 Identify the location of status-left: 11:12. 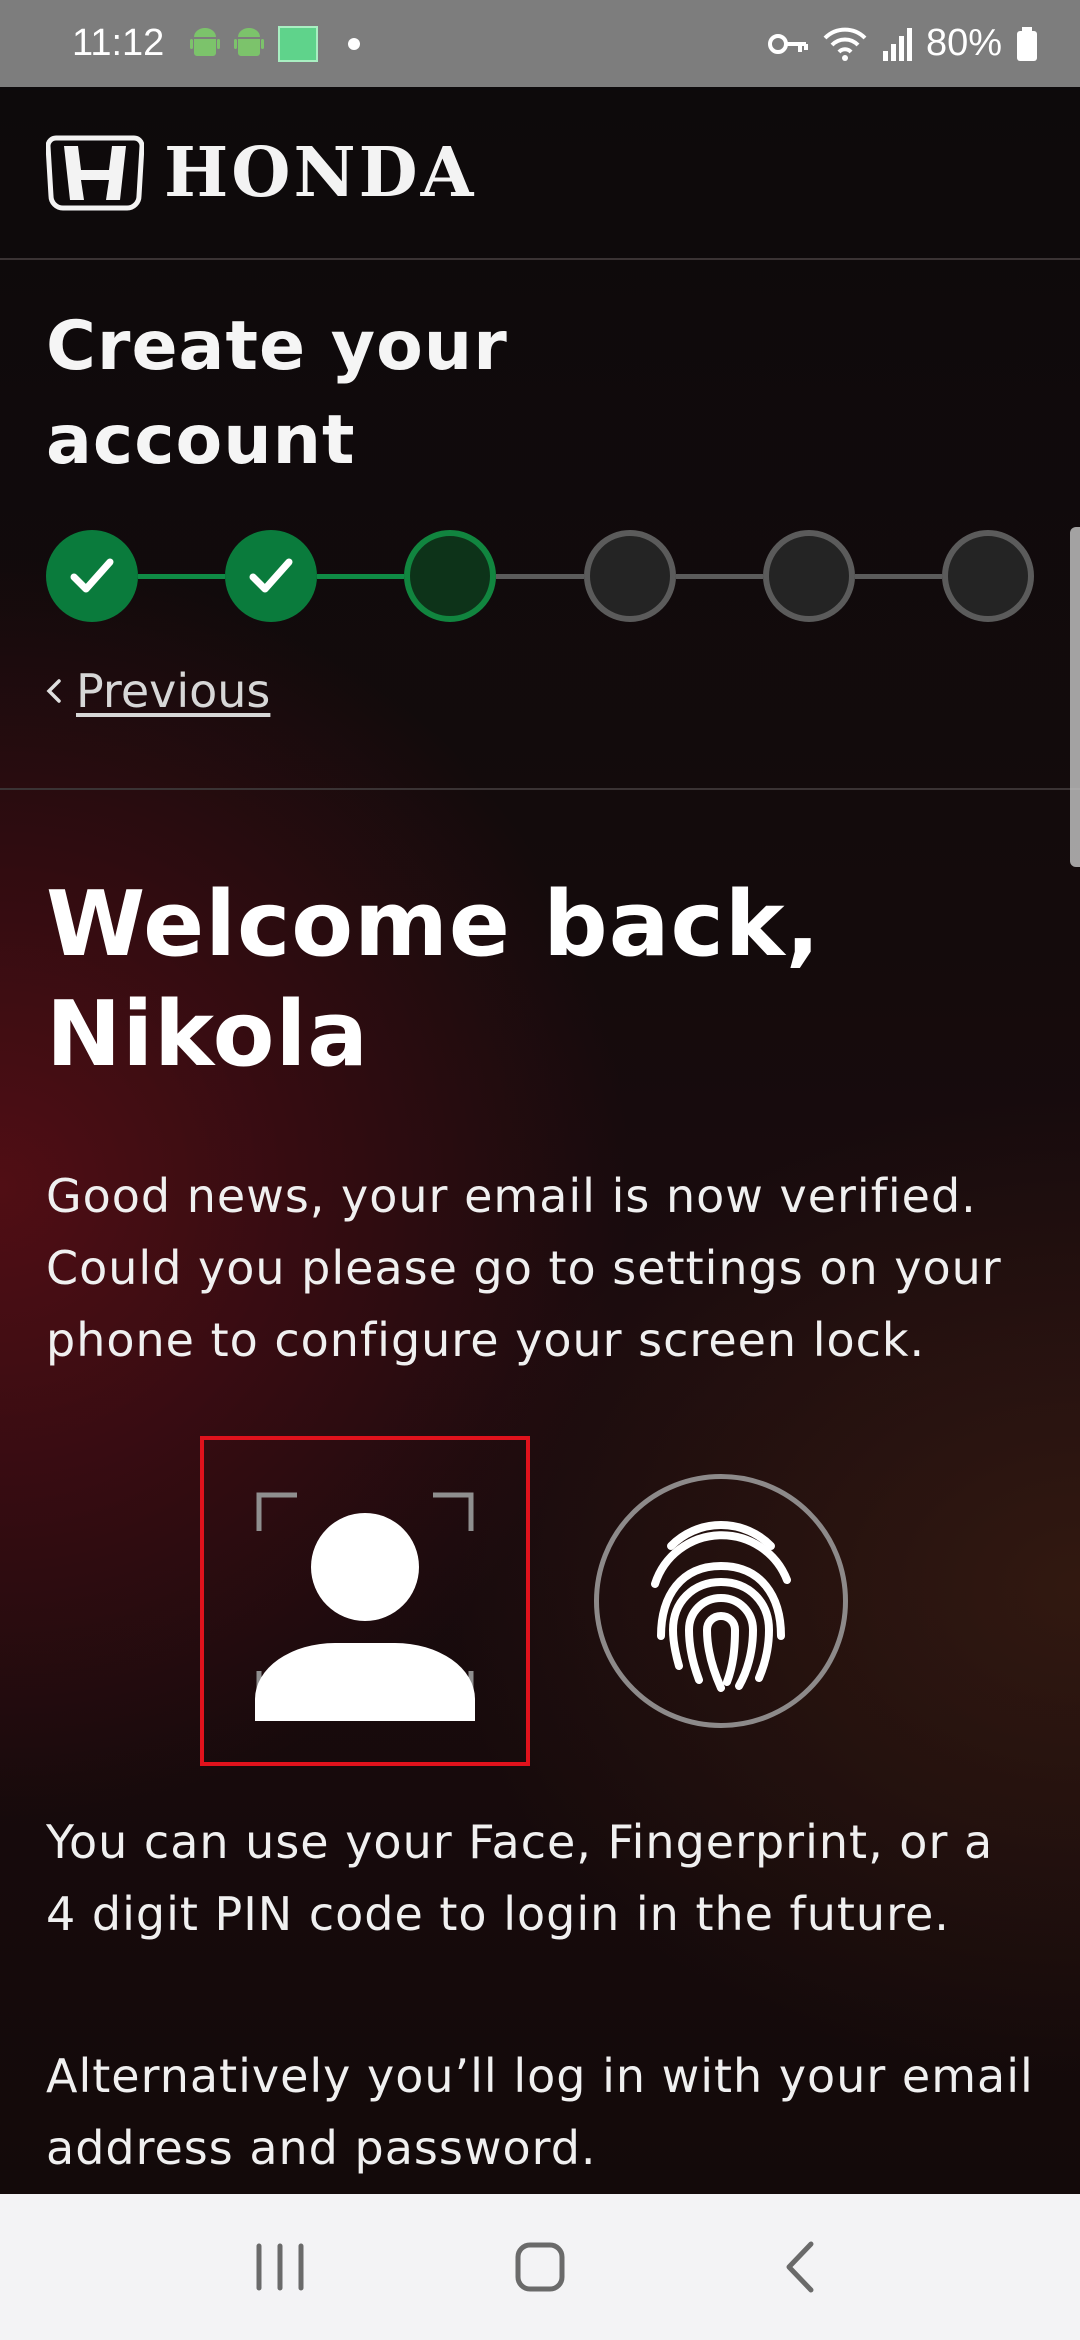
(216, 43).